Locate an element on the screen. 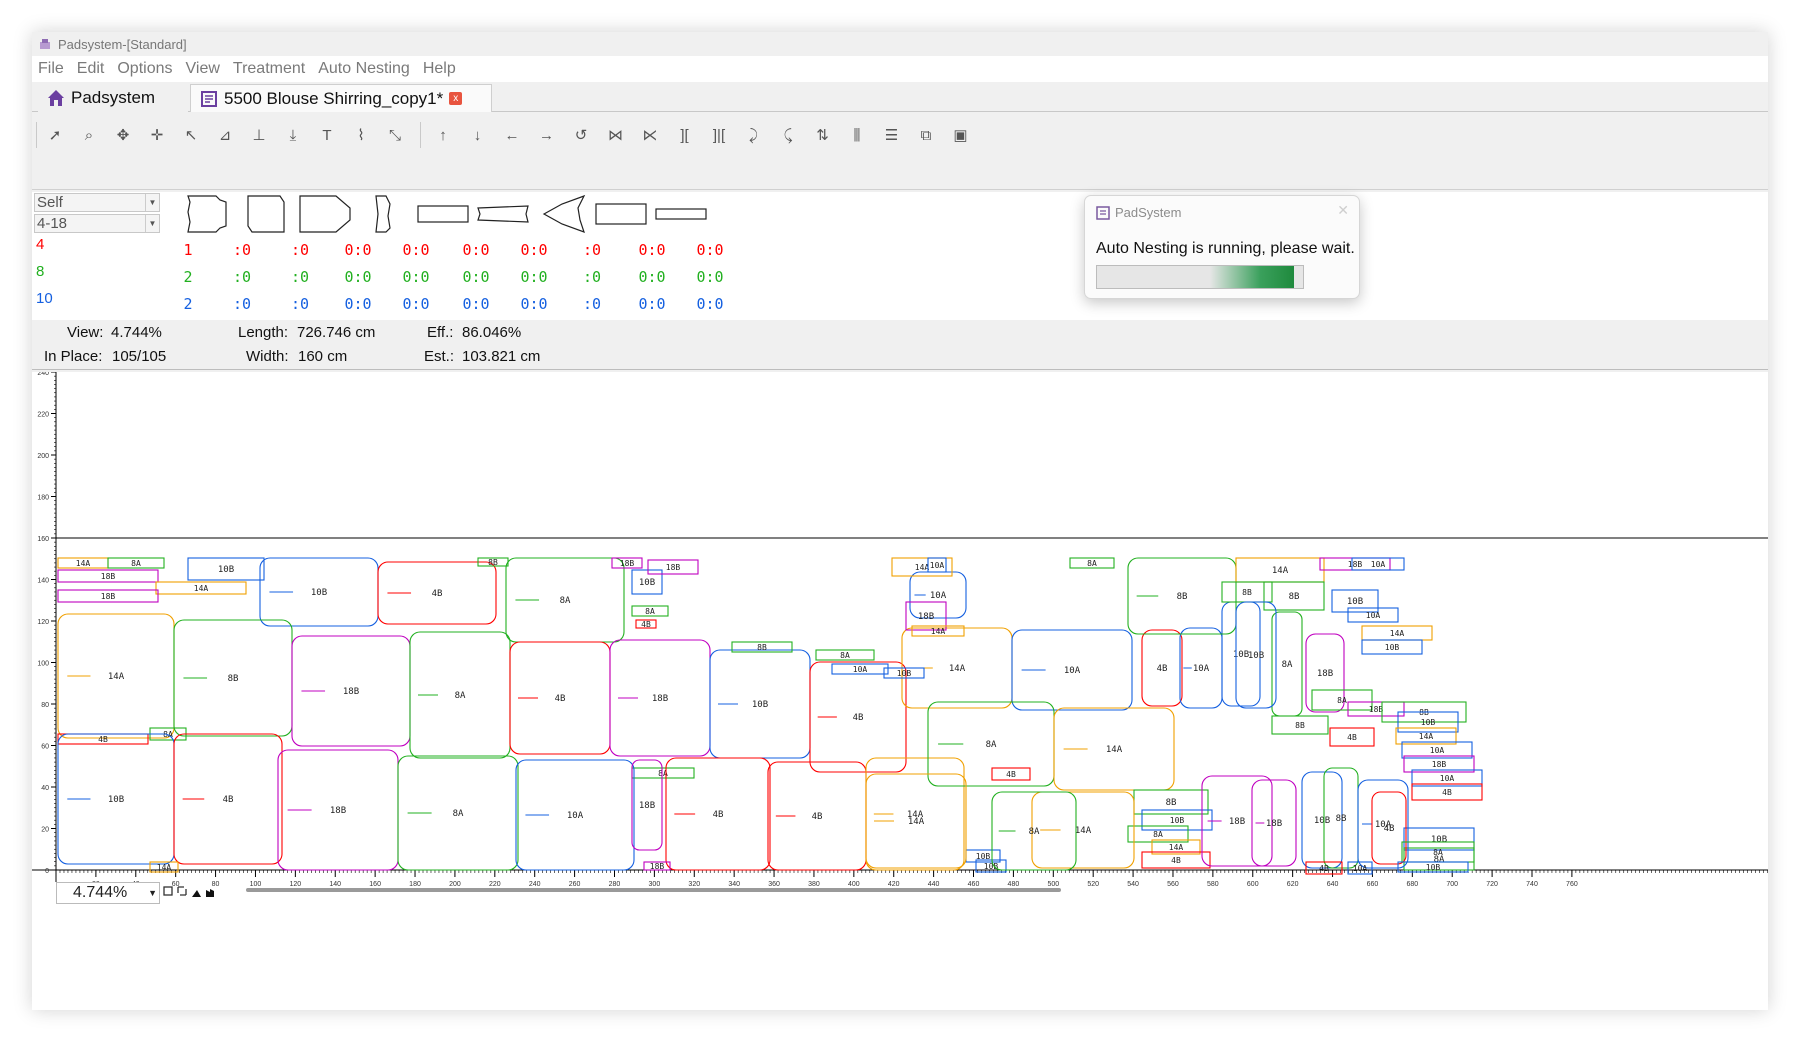 This screenshot has width=1800, height=1039. zoom-select: 4.744% ▼ is located at coordinates (108, 893).